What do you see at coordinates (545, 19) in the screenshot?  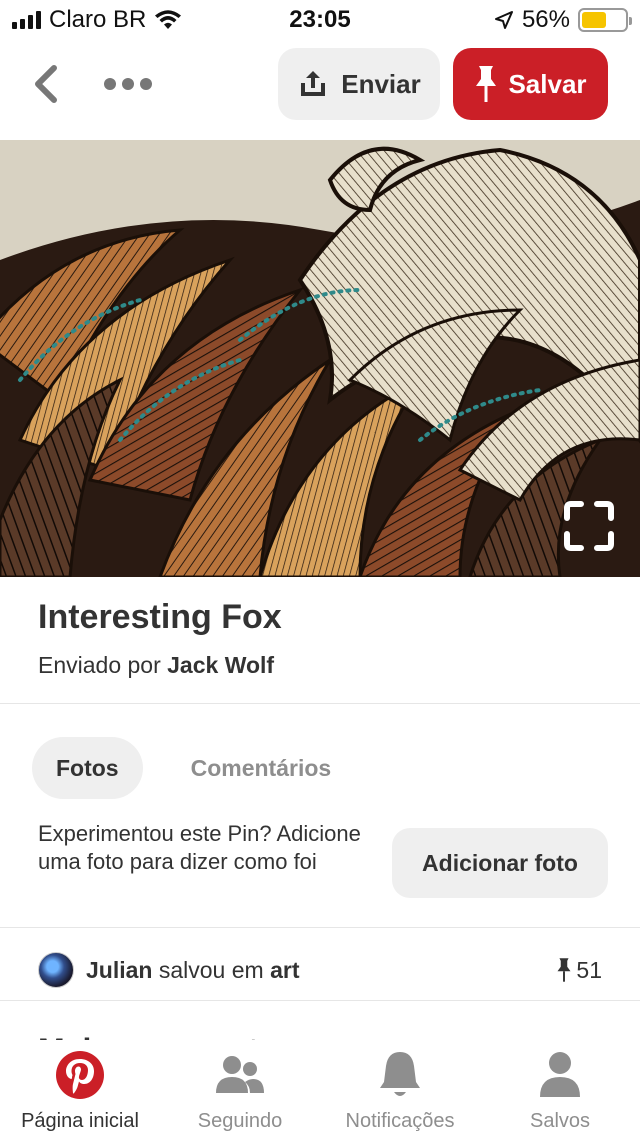 I see `battery-percent: 56%` at bounding box center [545, 19].